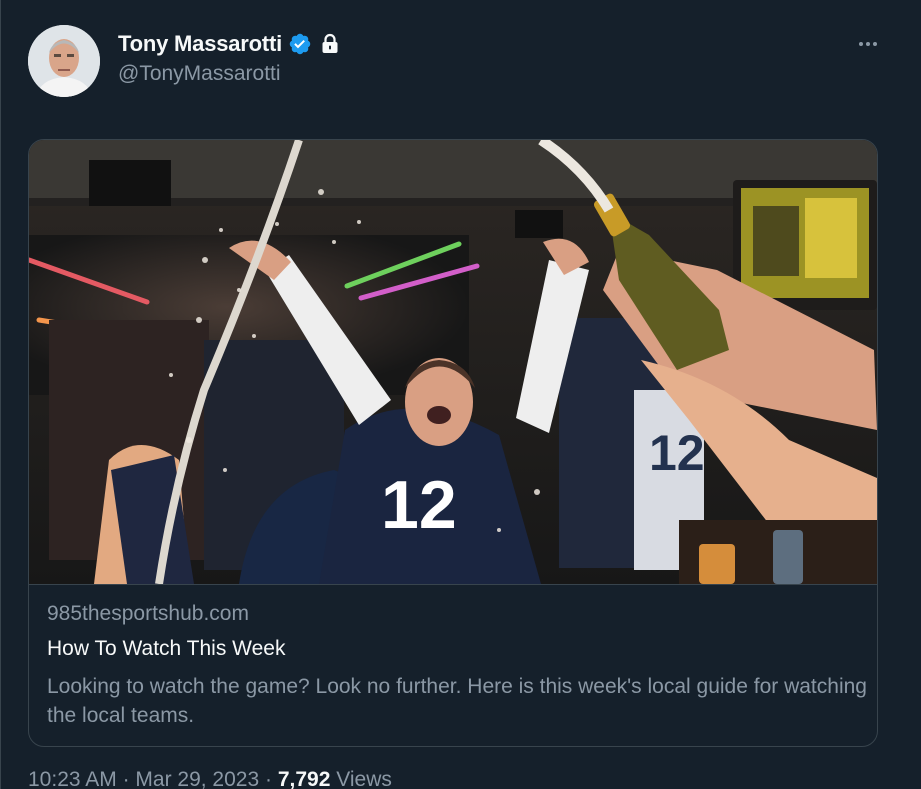 Image resolution: width=921 pixels, height=789 pixels. What do you see at coordinates (200, 44) in the screenshot?
I see `author-display-name: Tony Massarotti` at bounding box center [200, 44].